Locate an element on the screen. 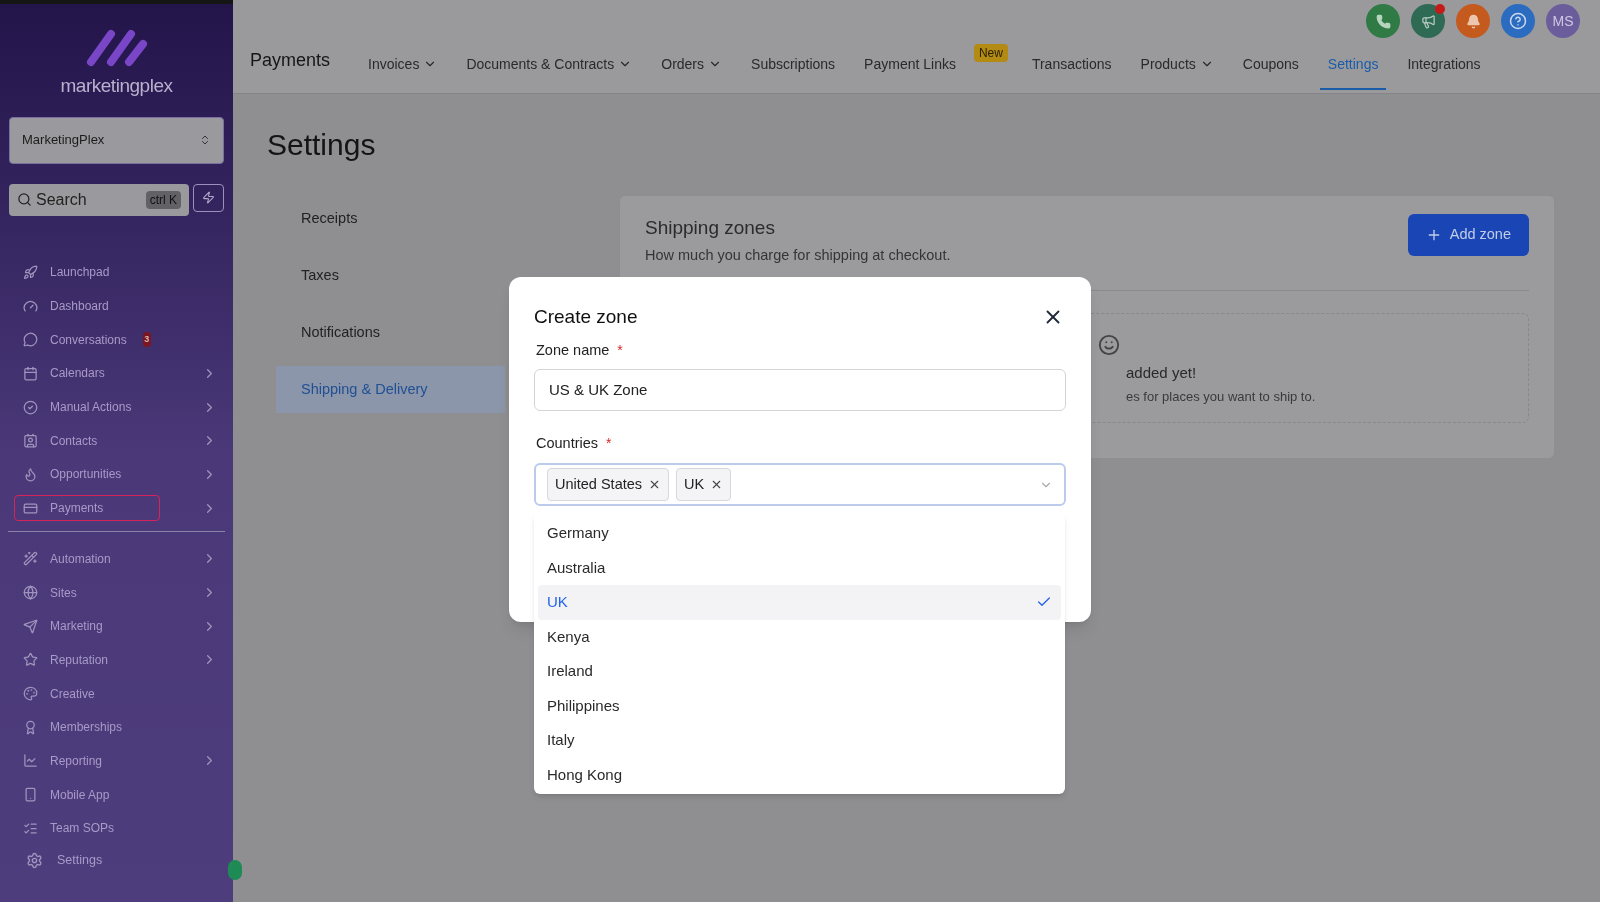 Image resolution: width=1600 pixels, height=902 pixels. chart-icon is located at coordinates (30, 761).